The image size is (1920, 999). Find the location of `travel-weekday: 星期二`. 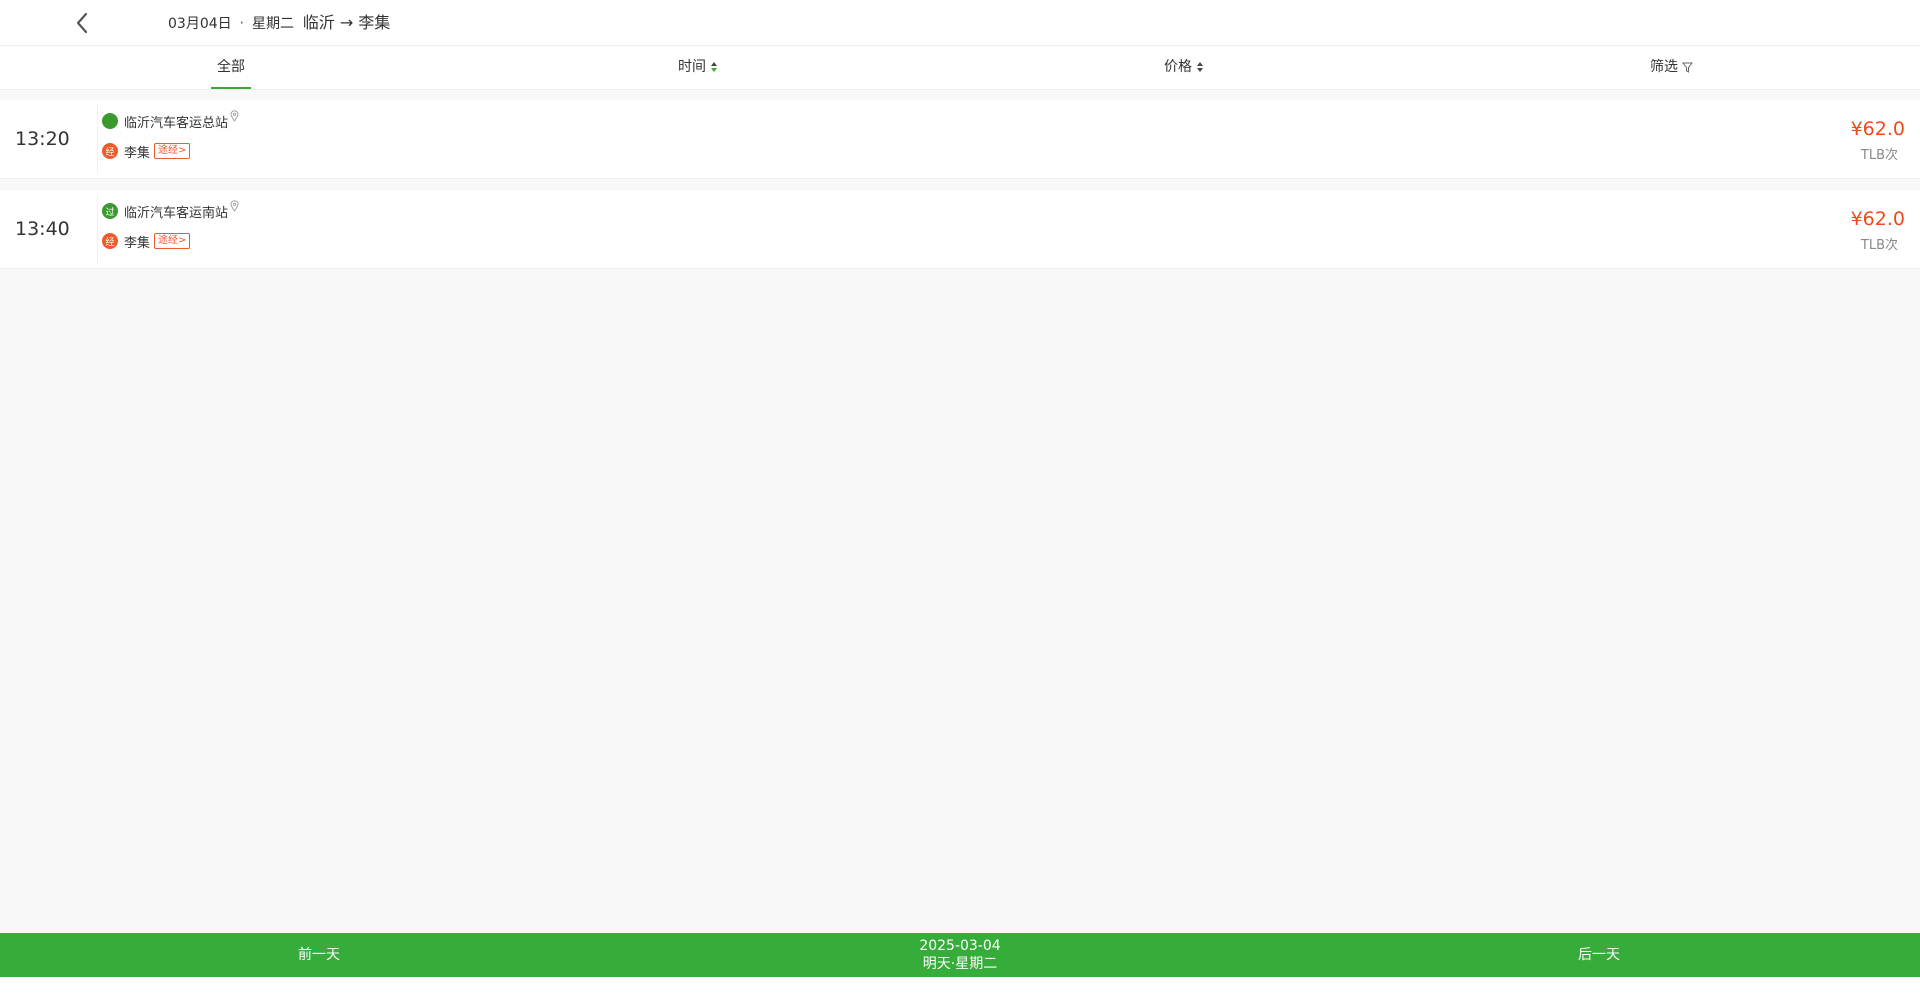

travel-weekday: 星期二 is located at coordinates (272, 24).